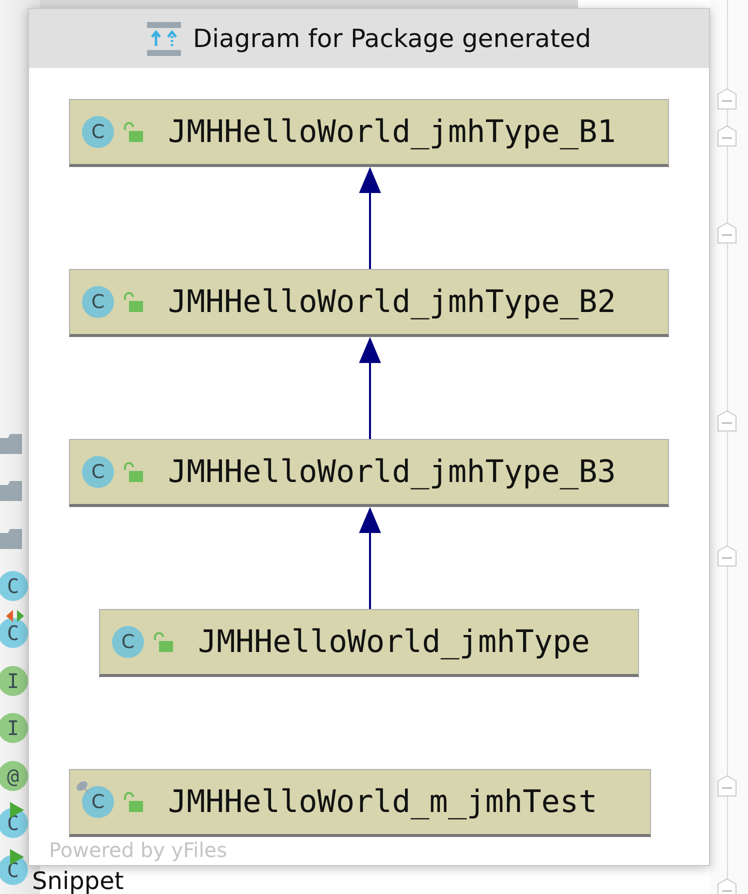  What do you see at coordinates (392, 472) in the screenshot?
I see `class-name: JMHHelloWorld_jmhType_B3` at bounding box center [392, 472].